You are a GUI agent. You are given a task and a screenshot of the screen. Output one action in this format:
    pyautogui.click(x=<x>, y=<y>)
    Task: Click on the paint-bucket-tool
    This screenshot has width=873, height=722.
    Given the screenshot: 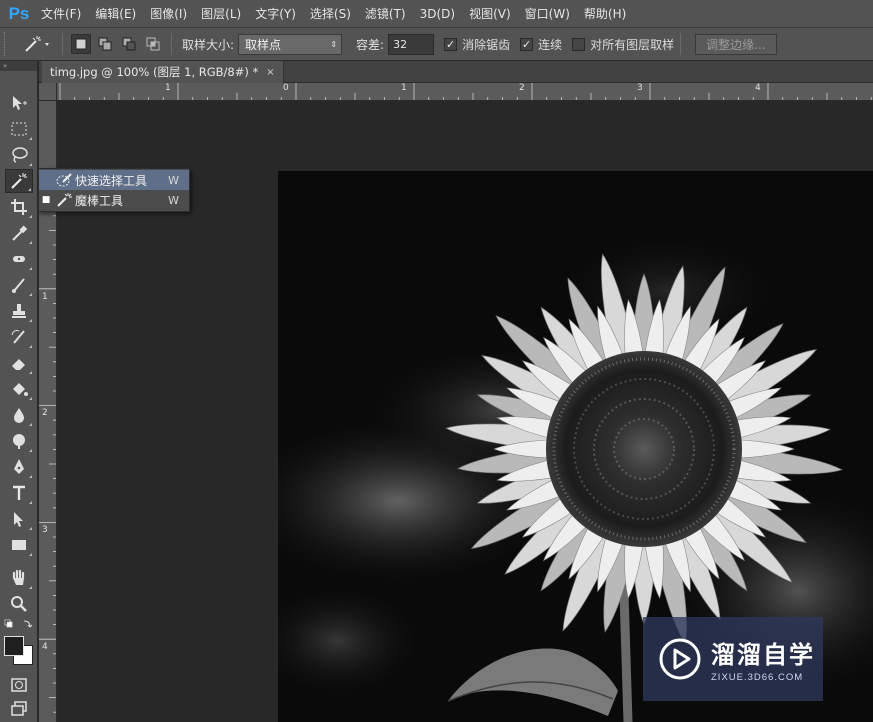 What is the action you would take?
    pyautogui.click(x=19, y=389)
    